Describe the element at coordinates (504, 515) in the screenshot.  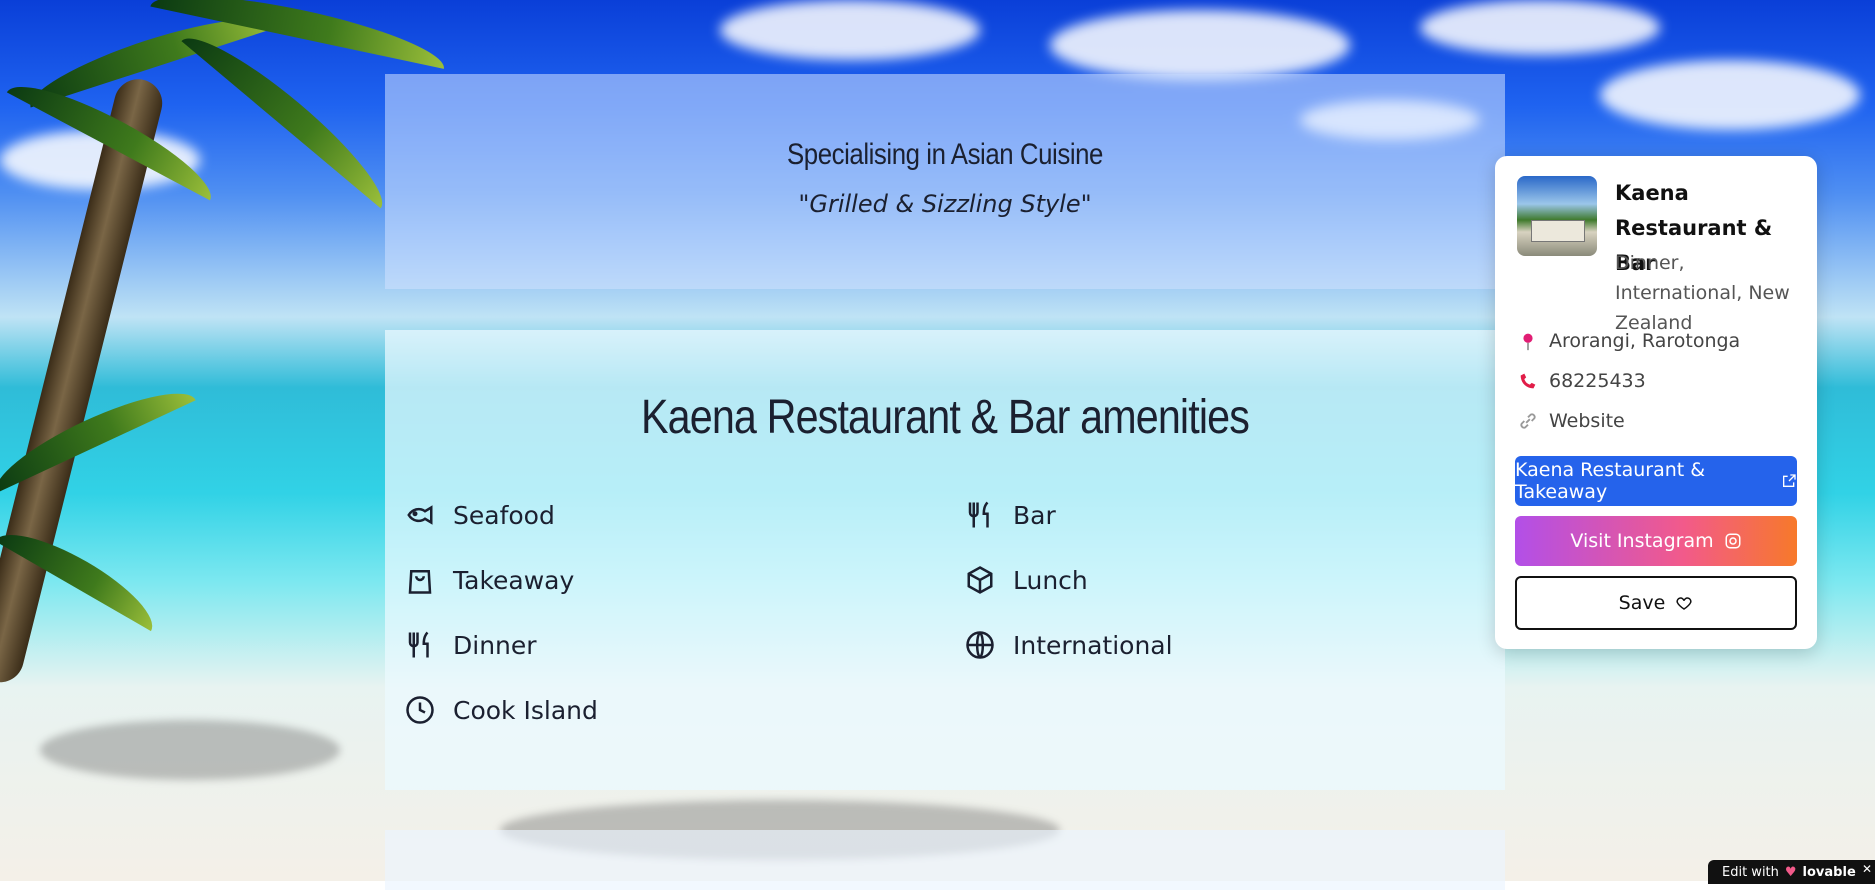
I see `amenity-label: Seafood` at that location.